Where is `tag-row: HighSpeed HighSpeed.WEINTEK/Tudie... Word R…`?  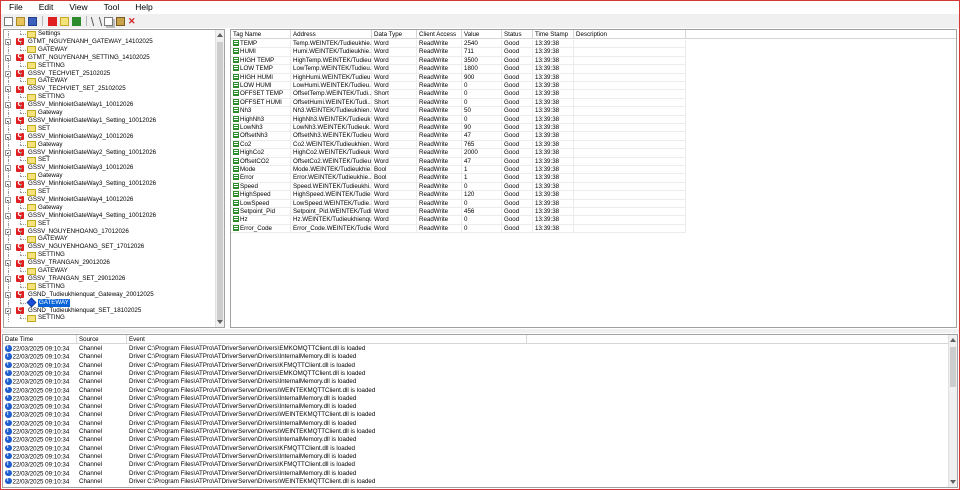 tag-row: HighSpeed HighSpeed.WEINTEK/Tudie... Word R… is located at coordinates (593, 195).